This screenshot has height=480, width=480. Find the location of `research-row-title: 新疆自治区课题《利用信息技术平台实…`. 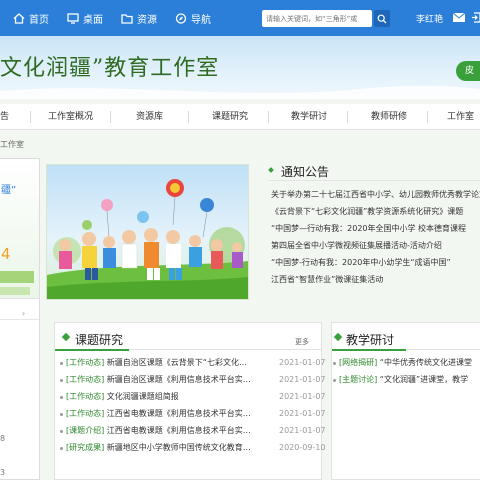

research-row-title: 新疆自治区课题《利用信息技术平台实… is located at coordinates (178, 379).